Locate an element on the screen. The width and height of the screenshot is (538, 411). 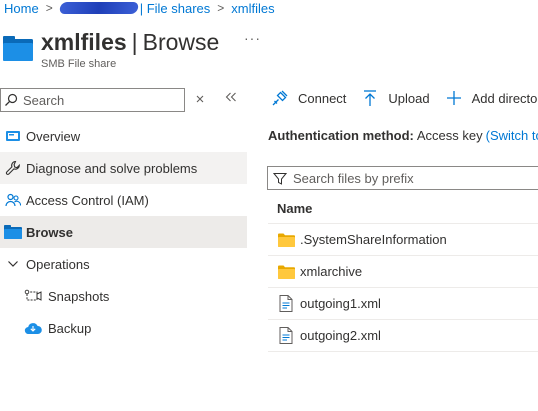
sidebar-item-label: Operations is located at coordinates (58, 264).